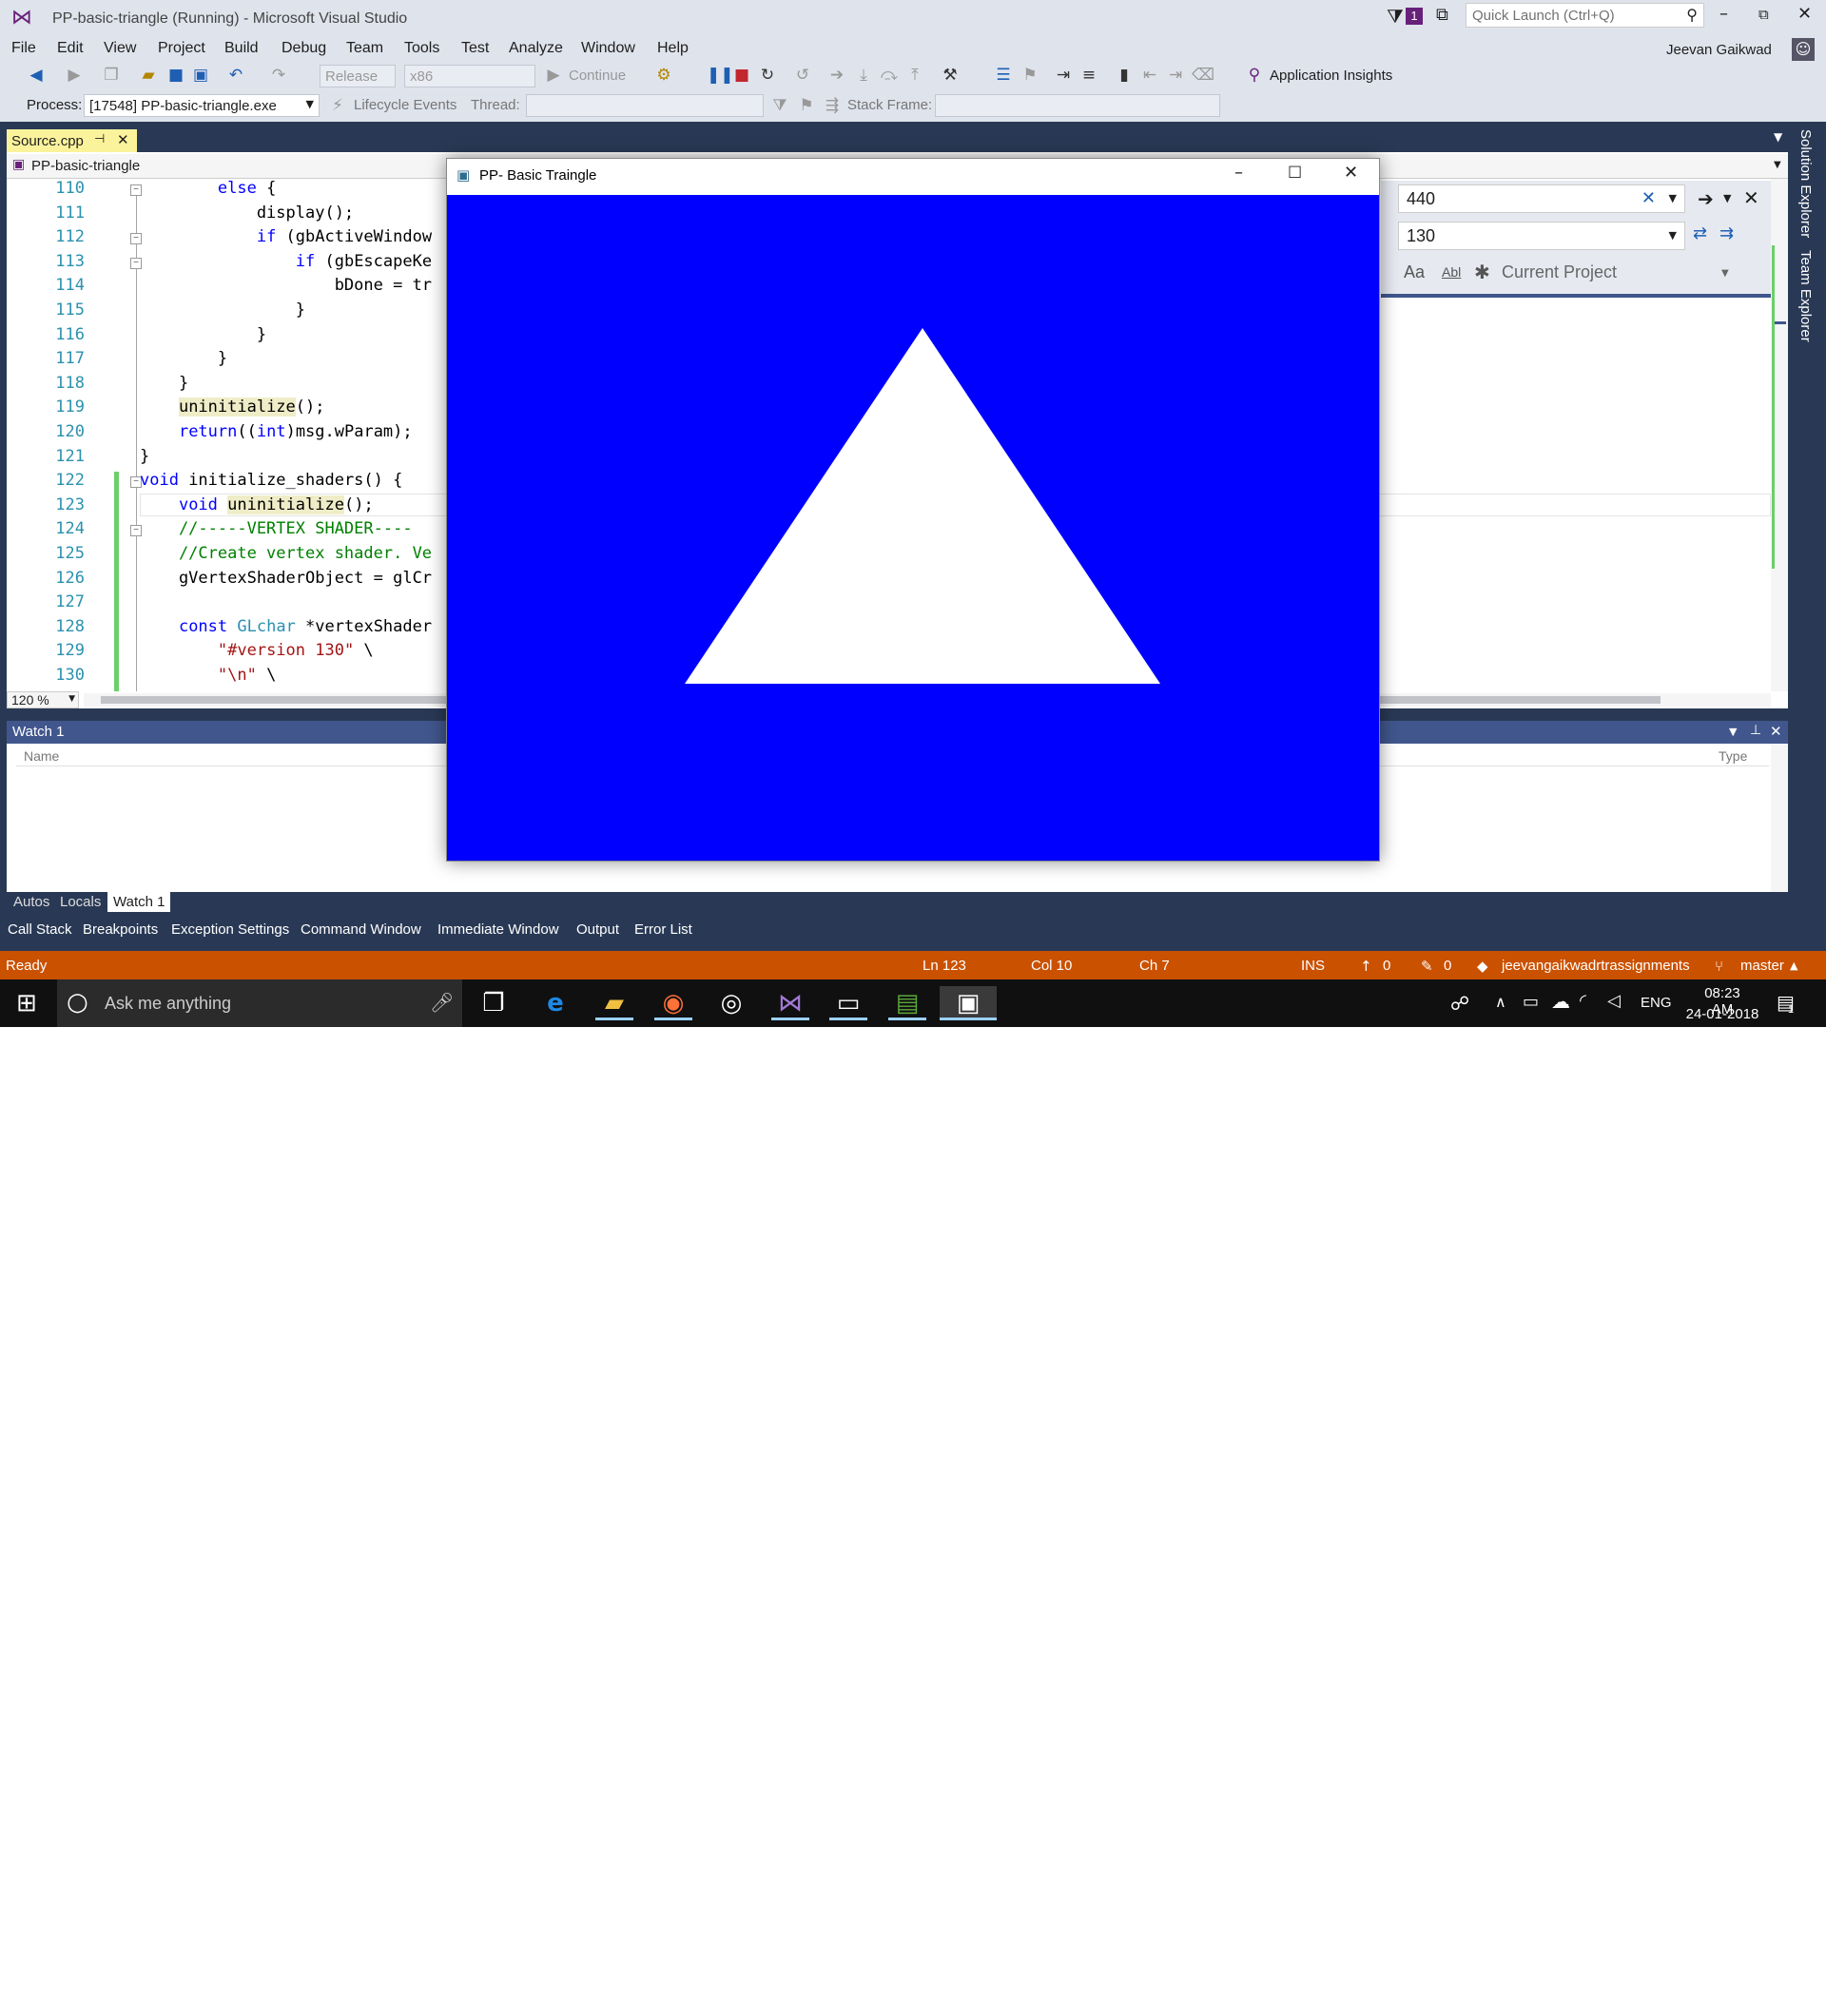 The image size is (1826, 2016). Describe the element at coordinates (1500, 1002) in the screenshot. I see `show-hidden-icons: ∧` at that location.